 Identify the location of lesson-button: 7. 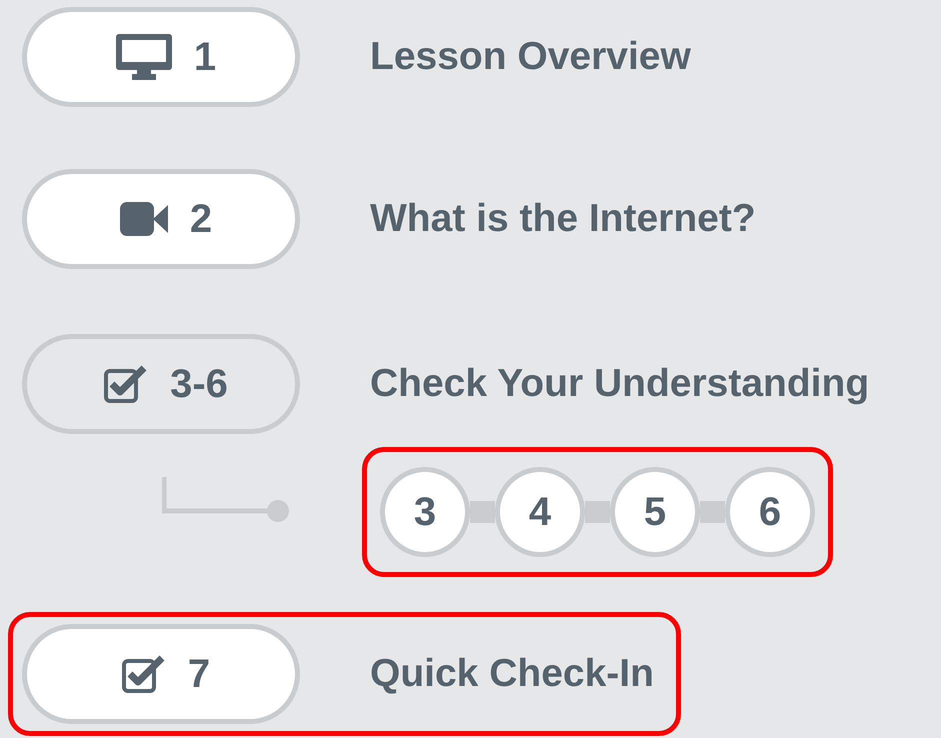
(161, 674).